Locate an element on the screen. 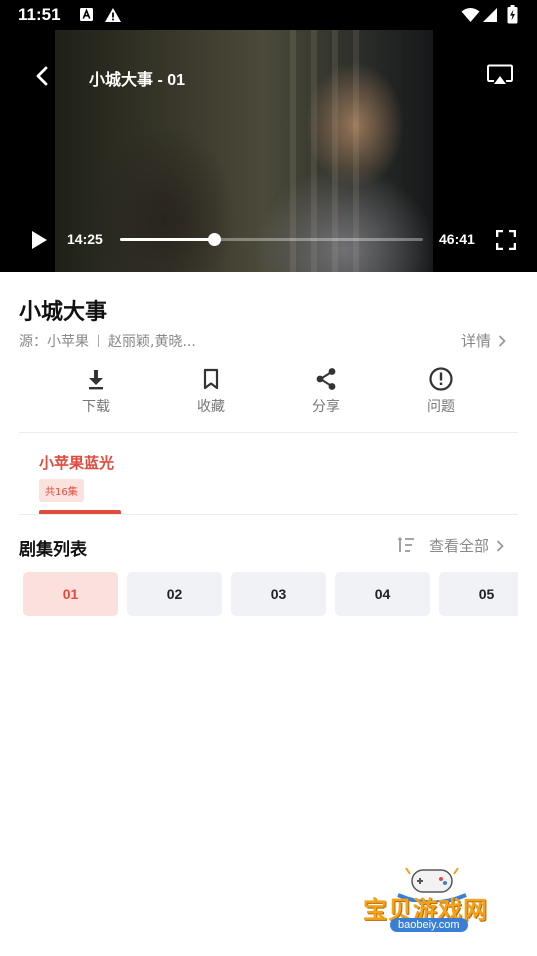 The image size is (537, 956). episode-count-badge: 共16集 is located at coordinates (61, 490).